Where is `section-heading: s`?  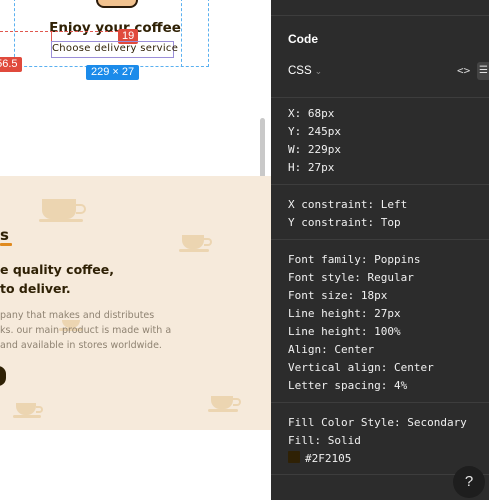
section-heading: s is located at coordinates (4, 235).